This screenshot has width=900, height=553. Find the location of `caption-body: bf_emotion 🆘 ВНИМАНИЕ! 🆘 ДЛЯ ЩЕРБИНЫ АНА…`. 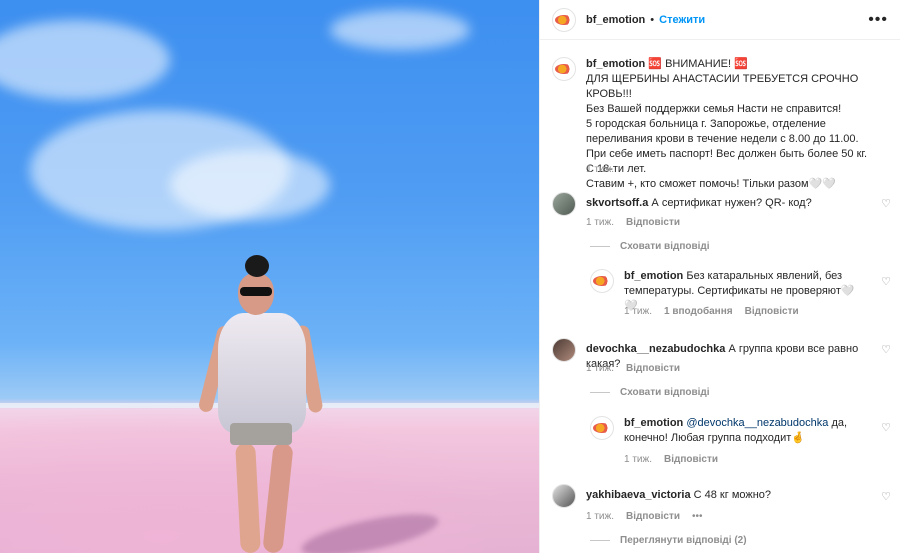

caption-body: bf_emotion 🆘 ВНИМАНИЕ! 🆘 ДЛЯ ЩЕРБИНЫ АНА… is located at coordinates (731, 124).